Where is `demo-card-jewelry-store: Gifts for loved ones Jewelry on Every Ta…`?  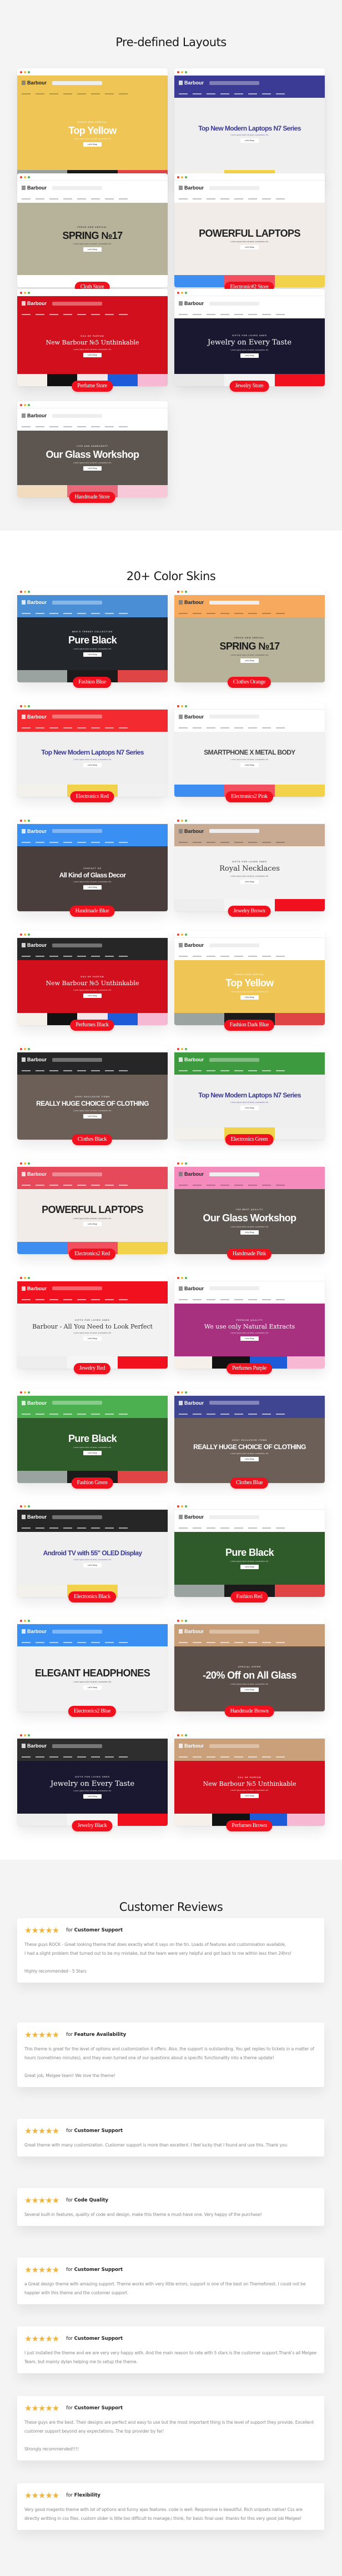 demo-card-jewelry-store: Gifts for loved ones Jewelry on Every Ta… is located at coordinates (249, 341).